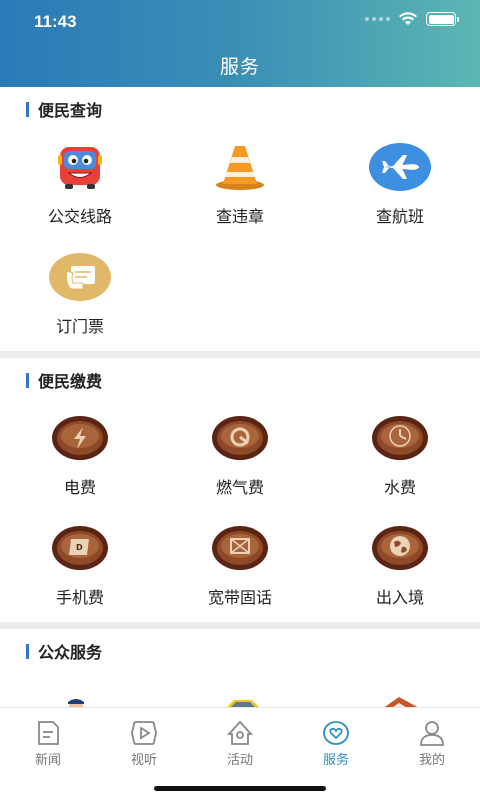  Describe the element at coordinates (400, 438) in the screenshot. I see `water-clock-icon` at that location.